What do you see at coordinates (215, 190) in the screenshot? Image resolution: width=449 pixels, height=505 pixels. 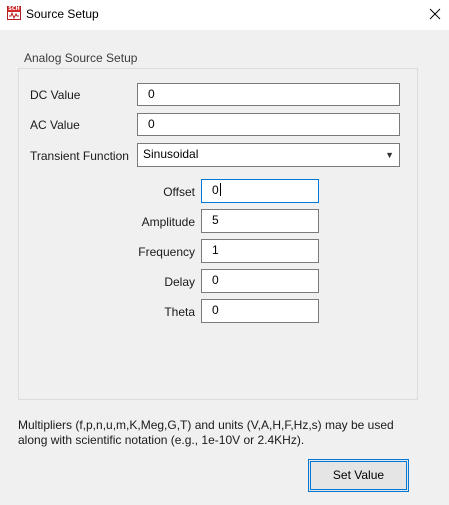 I see `offset-value: 0` at bounding box center [215, 190].